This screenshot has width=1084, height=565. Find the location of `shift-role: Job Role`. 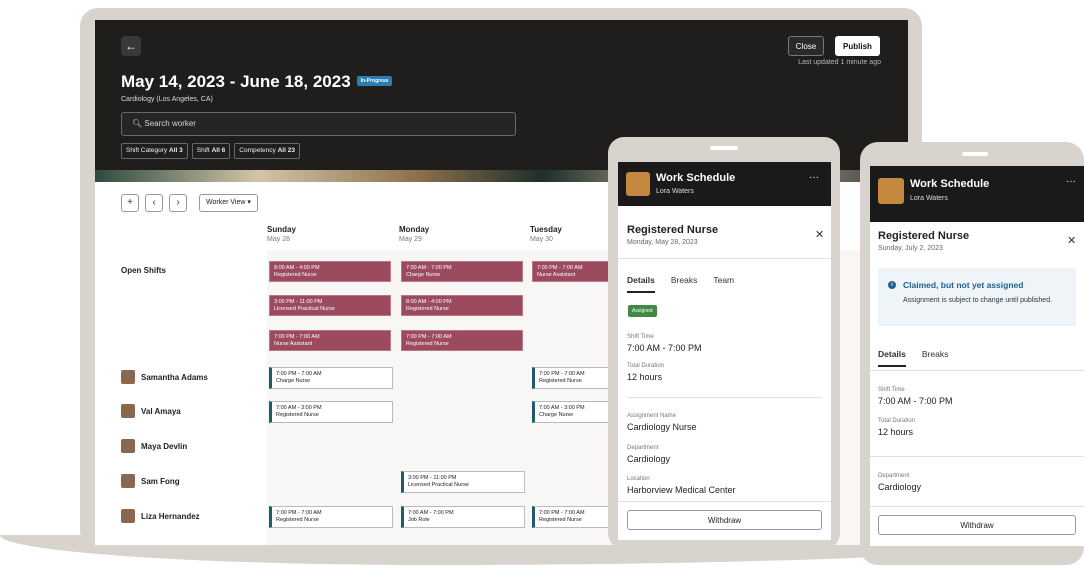

shift-role: Job Role is located at coordinates (419, 520).